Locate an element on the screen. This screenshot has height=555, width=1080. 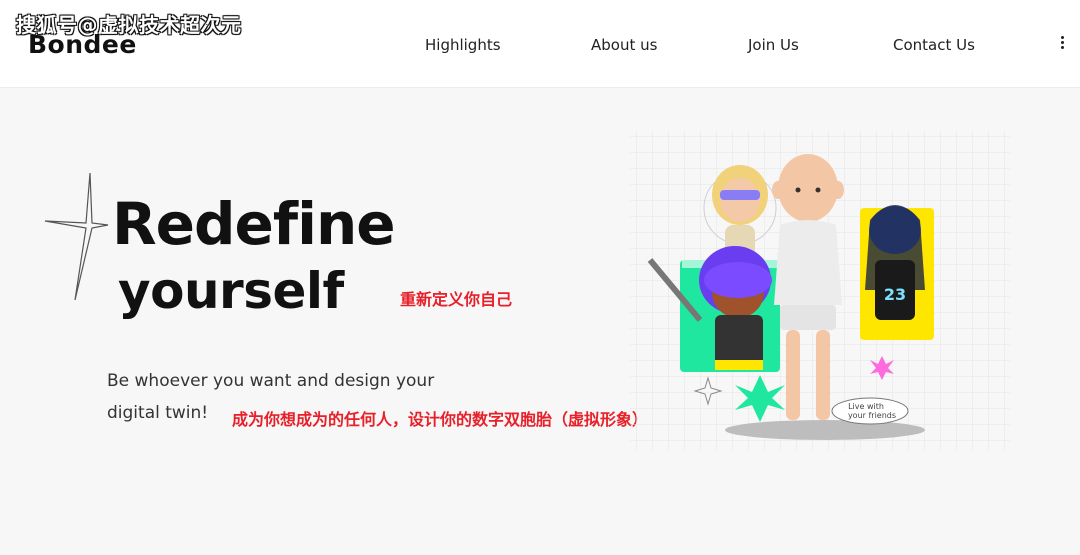
nav-highlights: Highlights is located at coordinates (463, 45).